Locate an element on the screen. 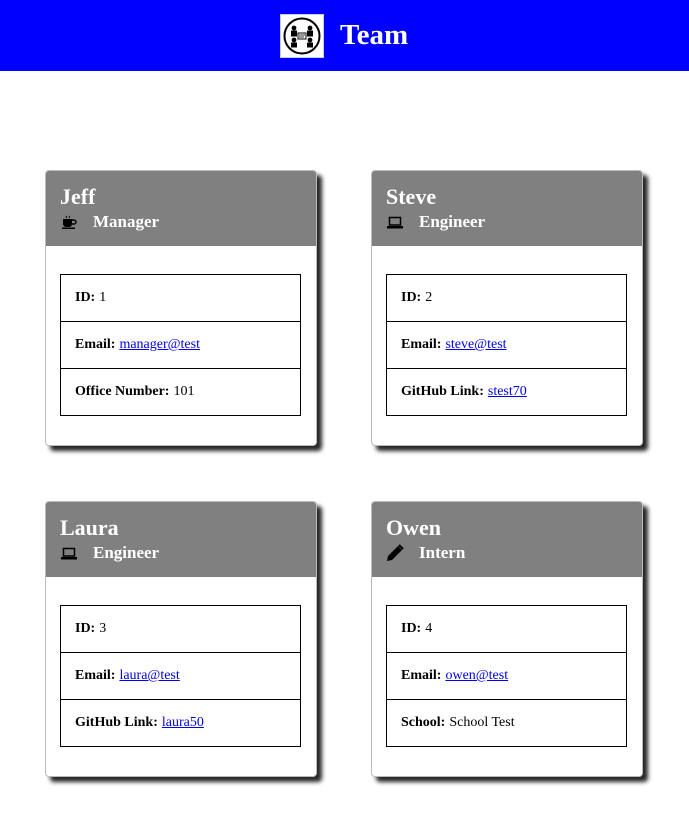  list-item: Email: laura@test is located at coordinates (180, 676).